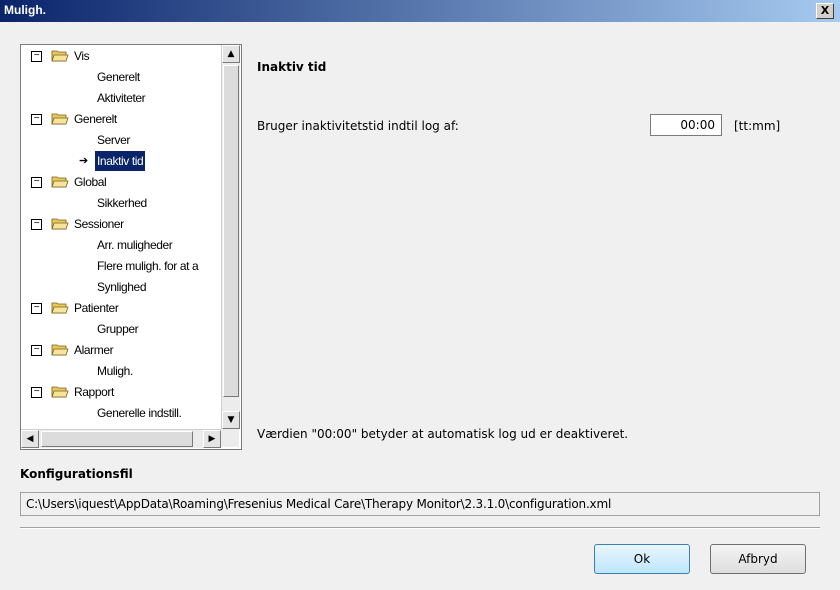 The width and height of the screenshot is (840, 590). Describe the element at coordinates (420, 528) in the screenshot. I see `separator` at that location.